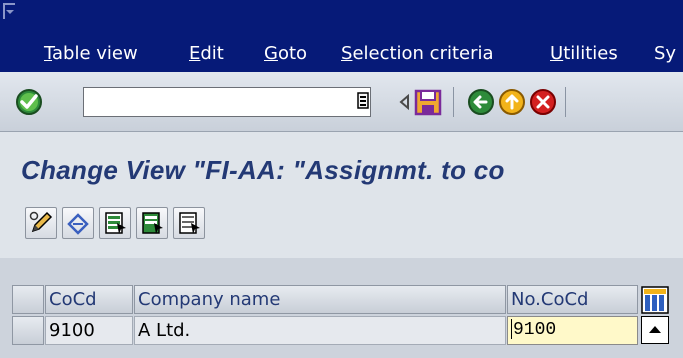 Image resolution: width=683 pixels, height=358 pixels. Describe the element at coordinates (89, 299) in the screenshot. I see `column-header-cocd: CoCd` at that location.